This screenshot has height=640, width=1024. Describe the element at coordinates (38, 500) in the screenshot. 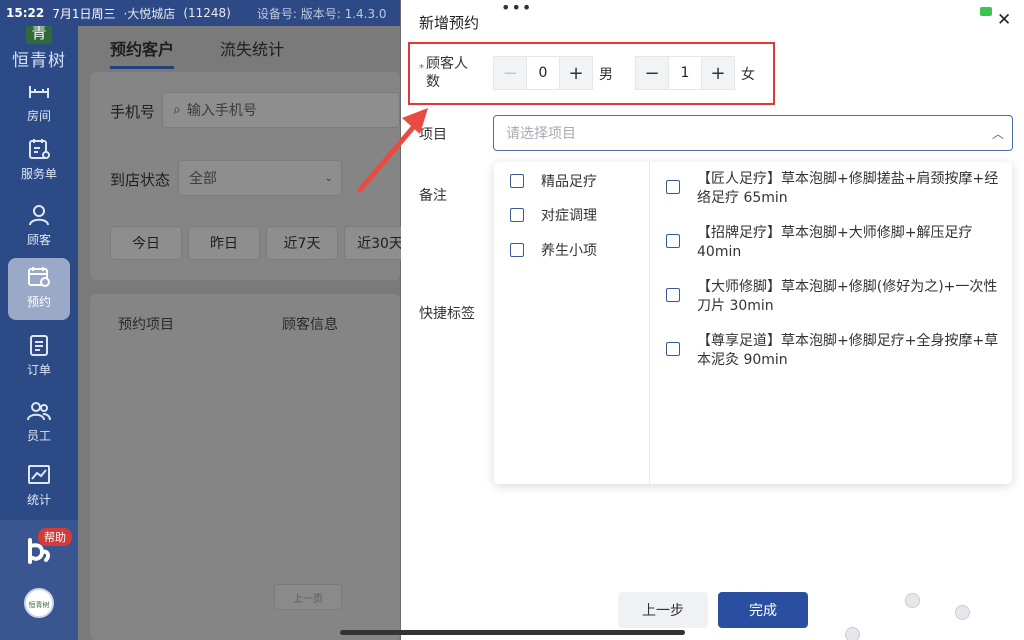

I see `nav-label: 统计` at that location.